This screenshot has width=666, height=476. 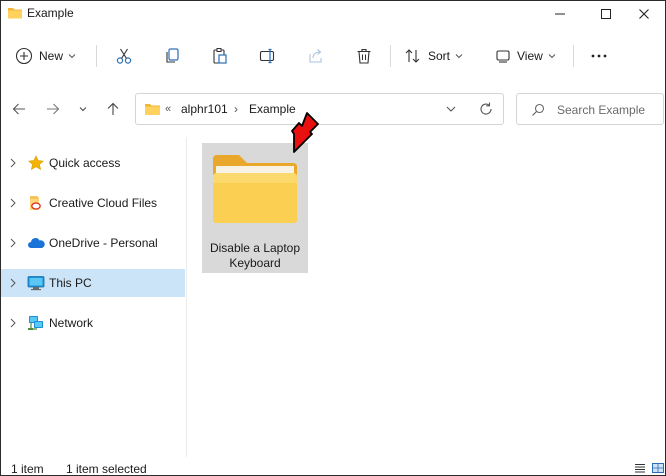 I want to click on recent-locations-button, so click(x=83, y=109).